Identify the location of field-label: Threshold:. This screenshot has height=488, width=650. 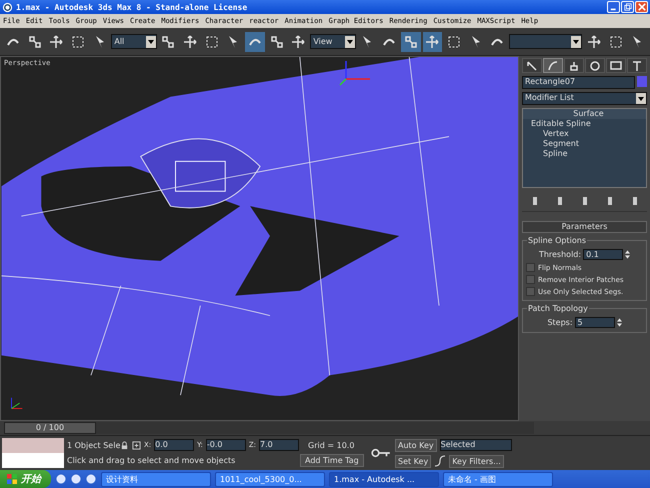
(560, 254).